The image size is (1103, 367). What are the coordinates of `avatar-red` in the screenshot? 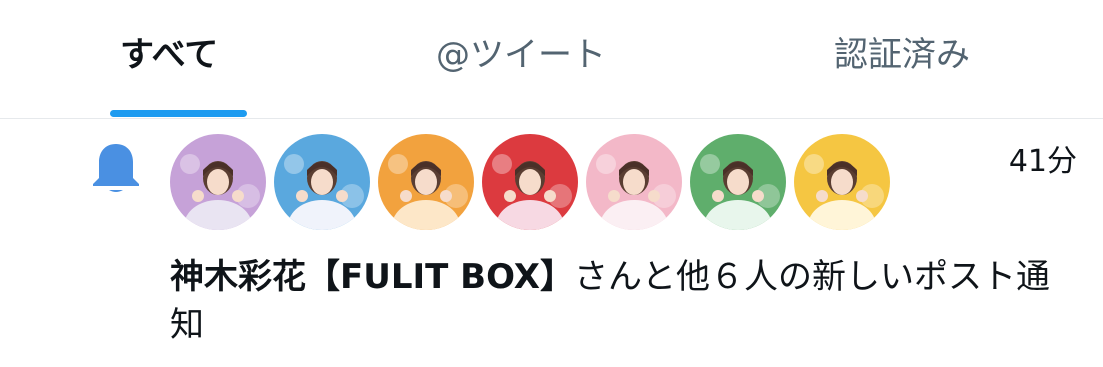 It's located at (530, 182).